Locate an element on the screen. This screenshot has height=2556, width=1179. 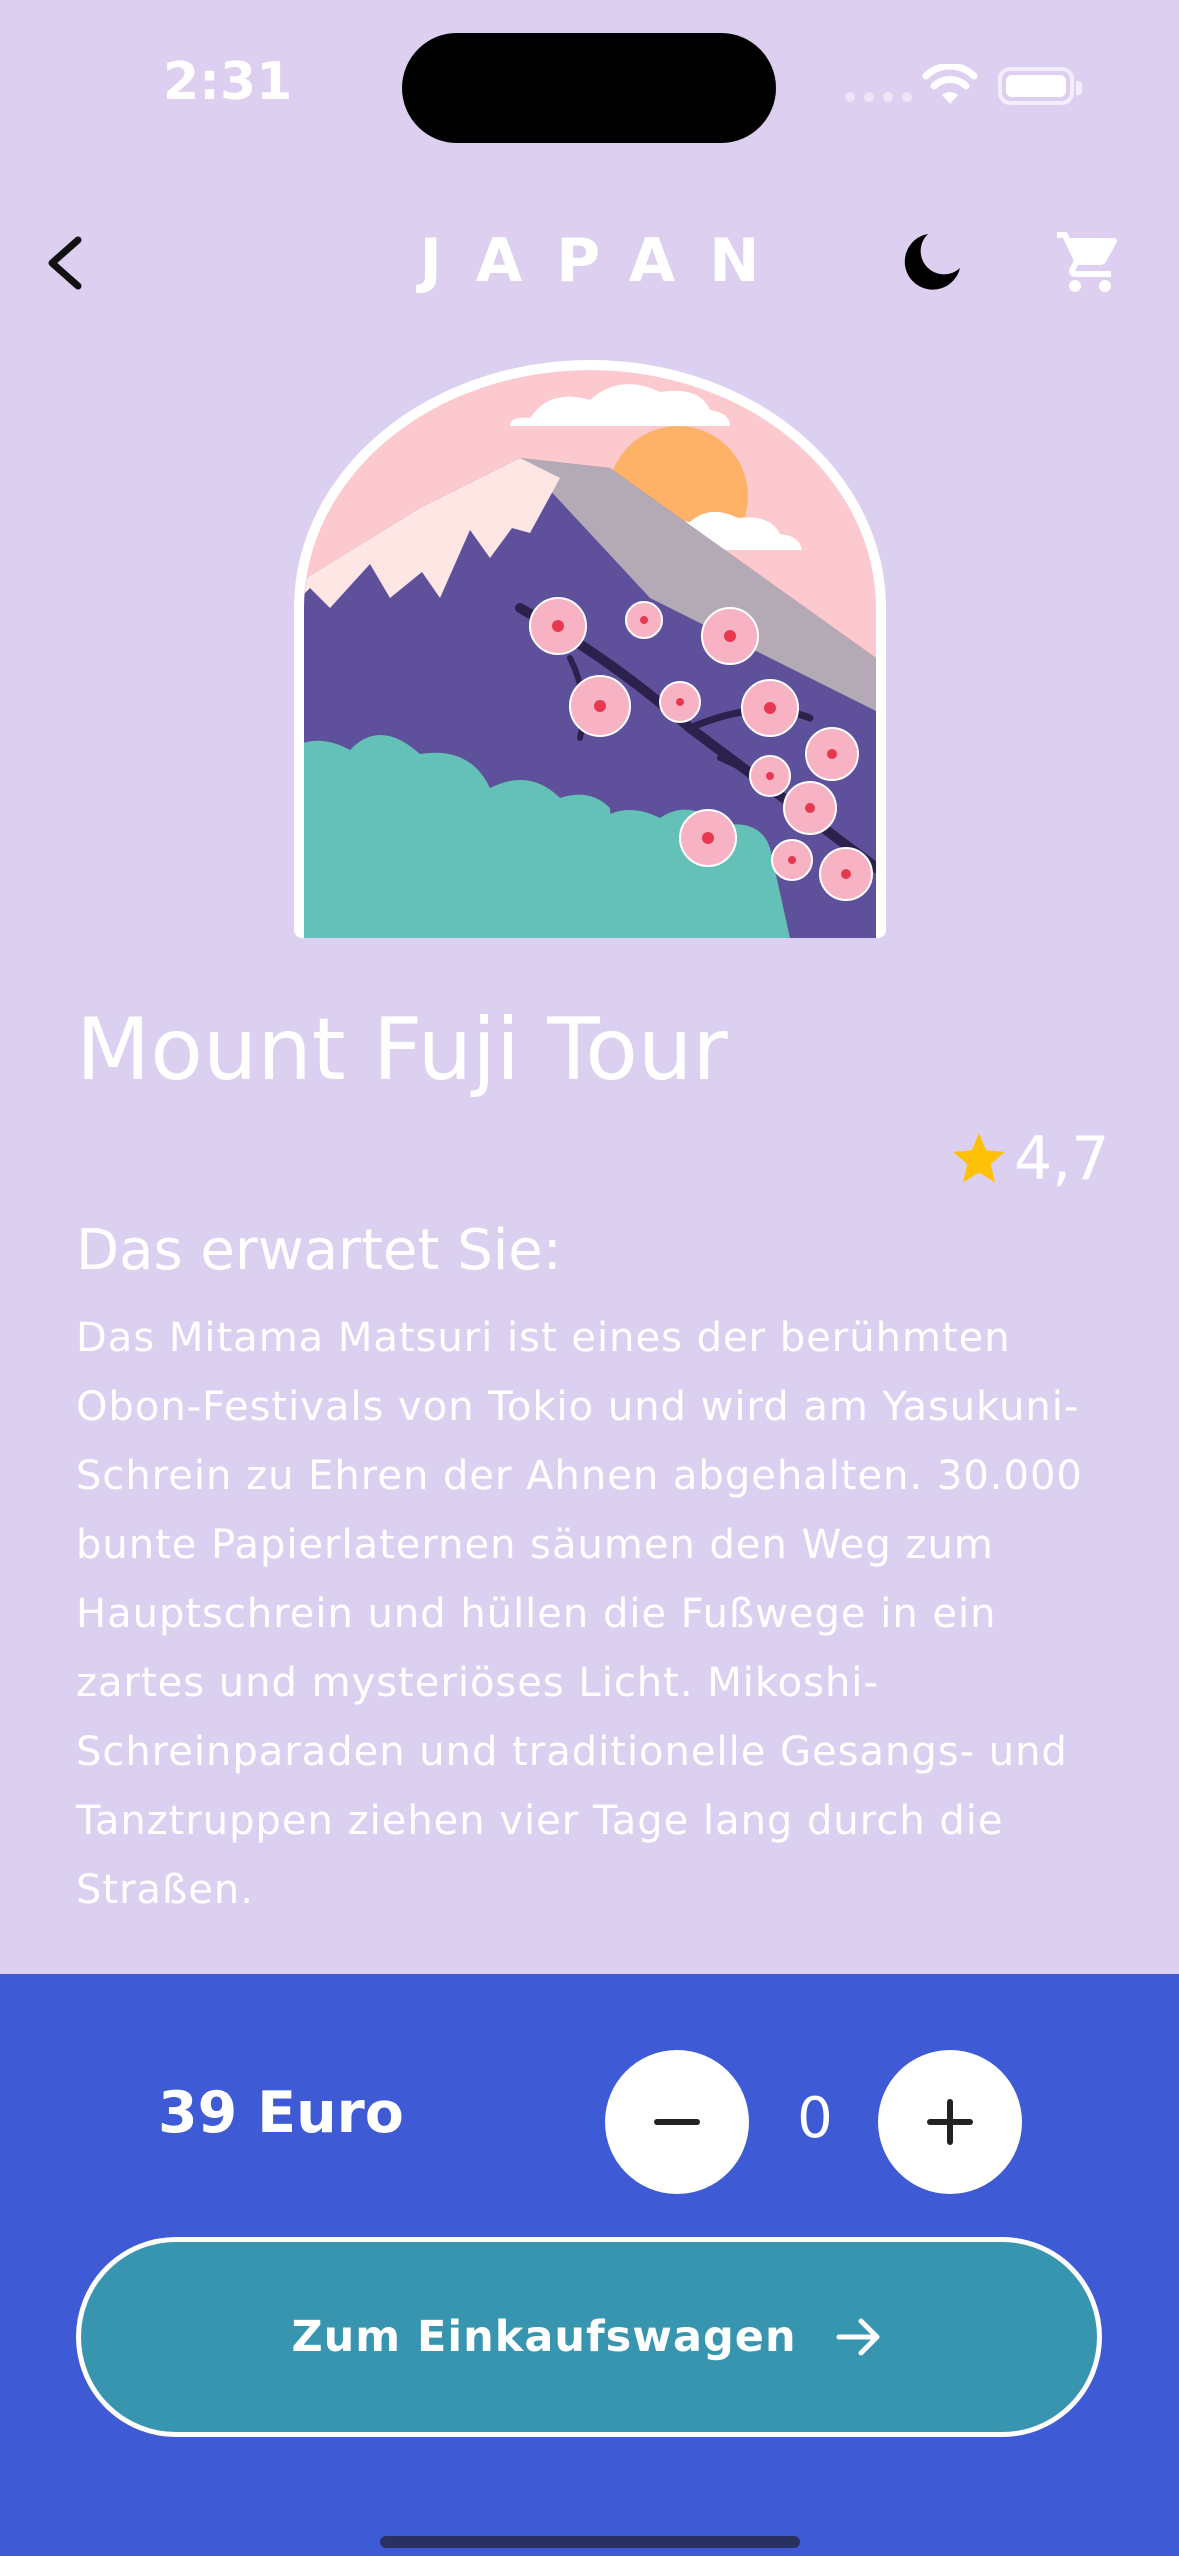
arrow-right-icon is located at coordinates (858, 2337).